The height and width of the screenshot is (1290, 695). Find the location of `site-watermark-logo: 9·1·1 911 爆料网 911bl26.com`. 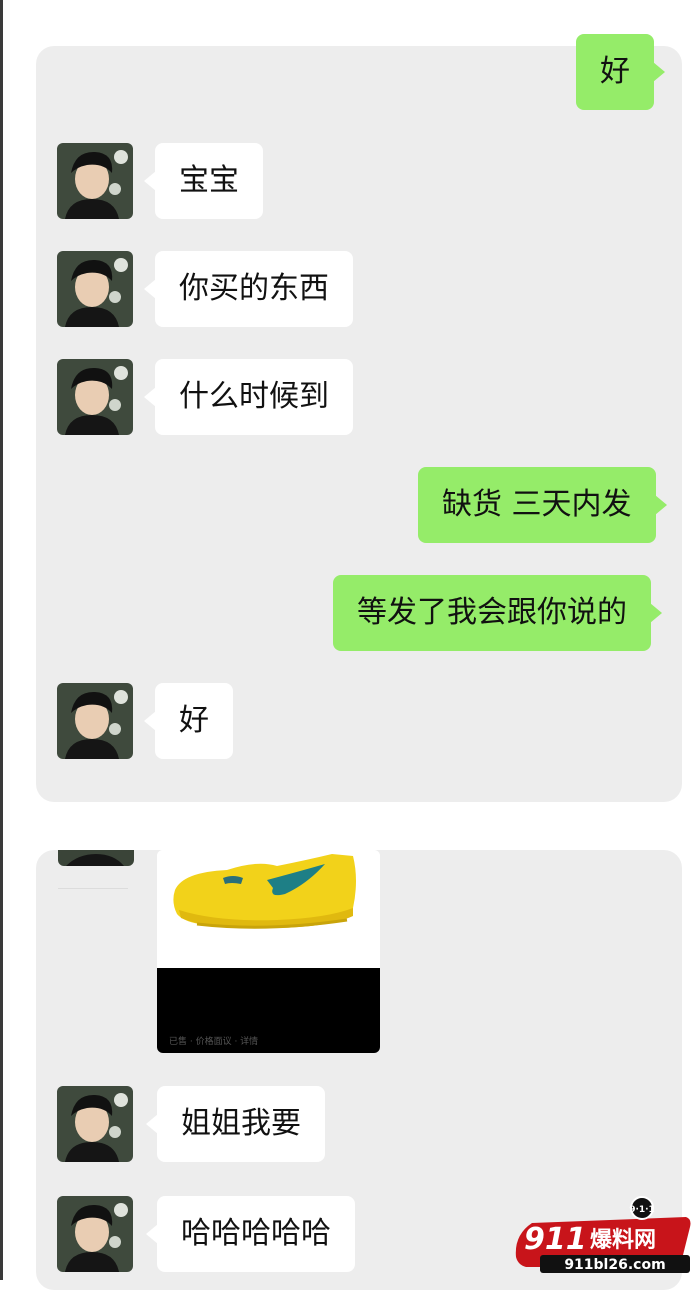

site-watermark-logo: 9·1·1 911 爆料网 911bl26.com is located at coordinates (602, 1237).